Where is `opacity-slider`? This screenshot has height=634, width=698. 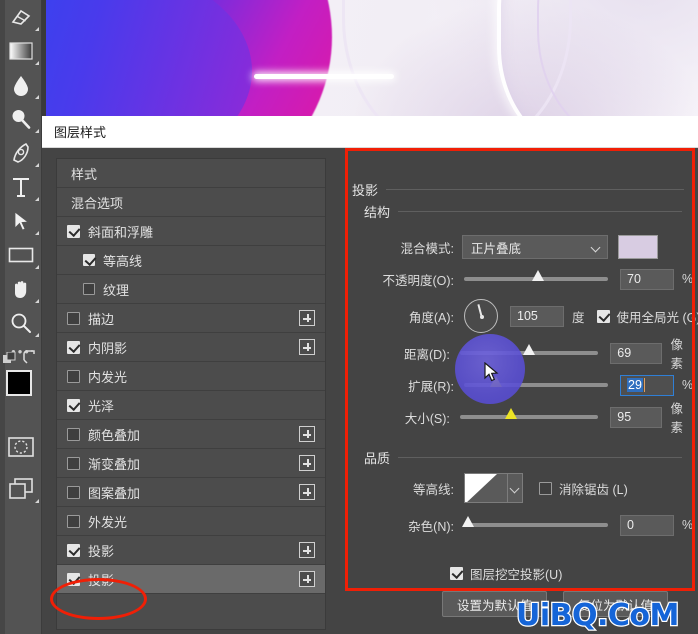 opacity-slider is located at coordinates (536, 275).